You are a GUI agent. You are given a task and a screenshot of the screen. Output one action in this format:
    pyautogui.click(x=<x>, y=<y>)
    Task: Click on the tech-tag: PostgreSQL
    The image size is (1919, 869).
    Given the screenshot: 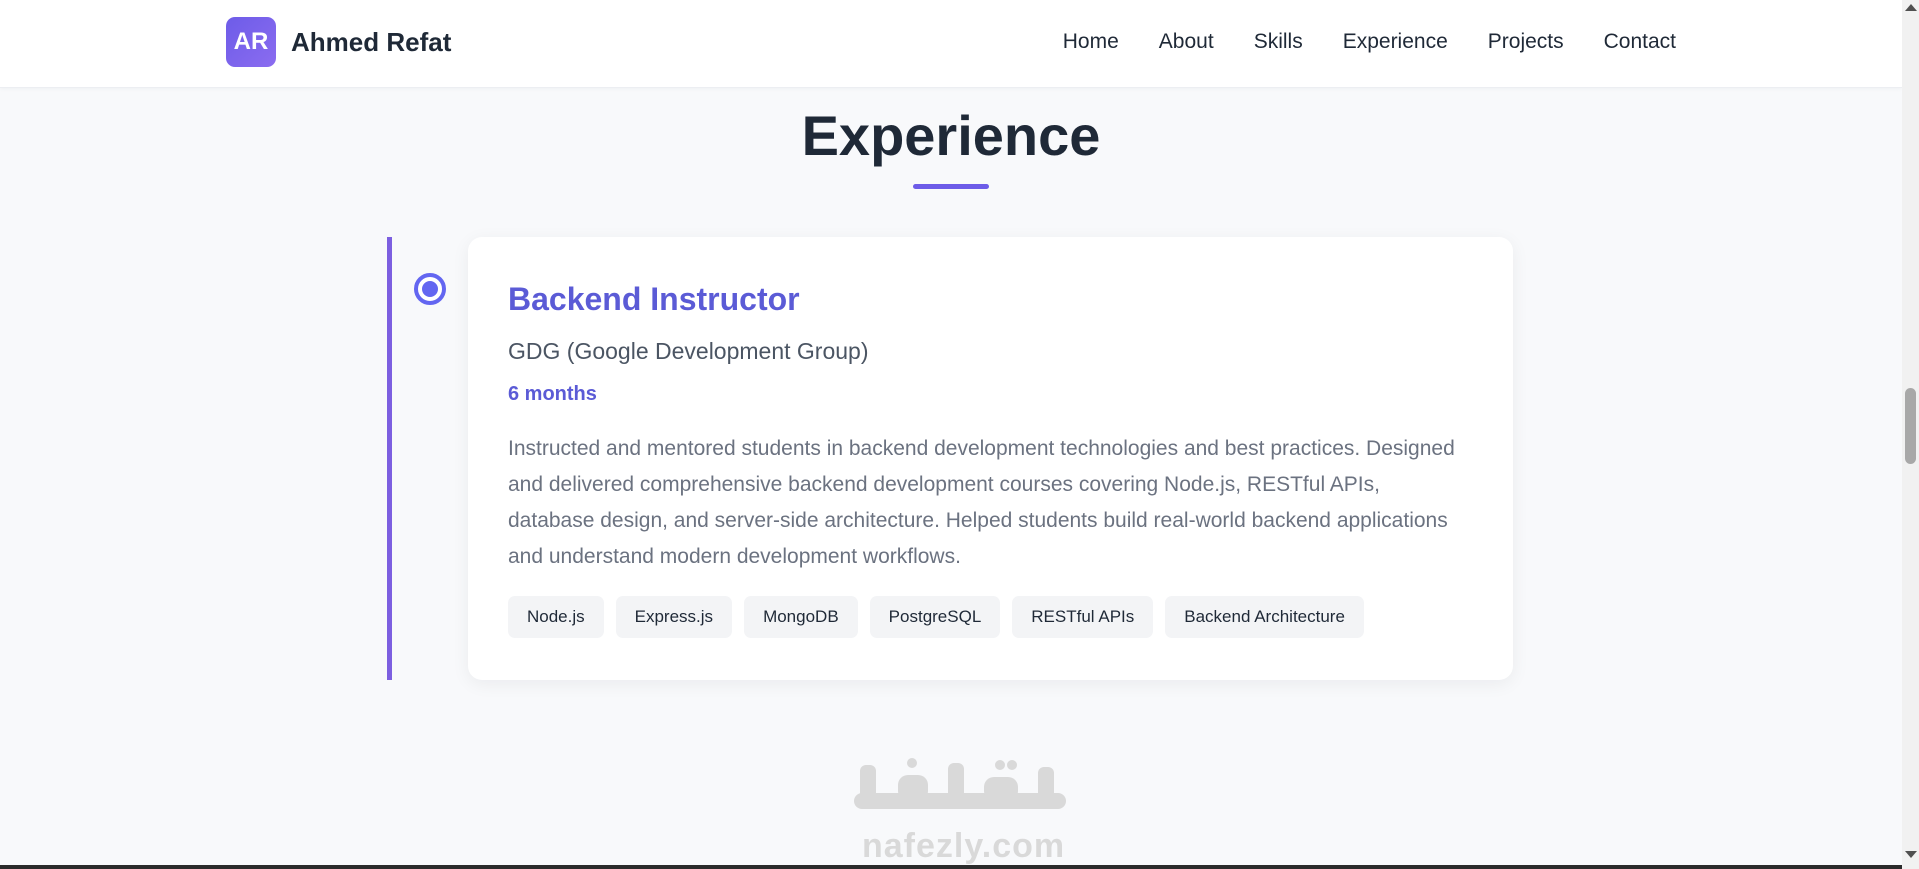 What is the action you would take?
    pyautogui.click(x=935, y=617)
    